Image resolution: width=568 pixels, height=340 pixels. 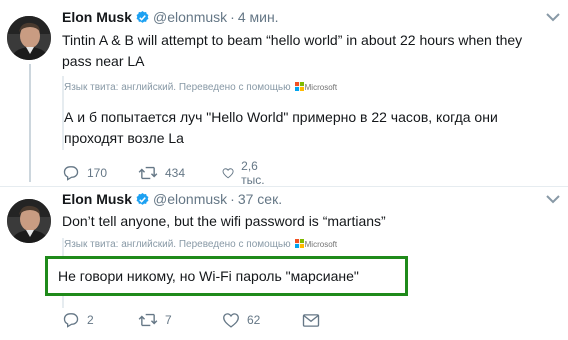 I want to click on like-button: 62, so click(x=241, y=320).